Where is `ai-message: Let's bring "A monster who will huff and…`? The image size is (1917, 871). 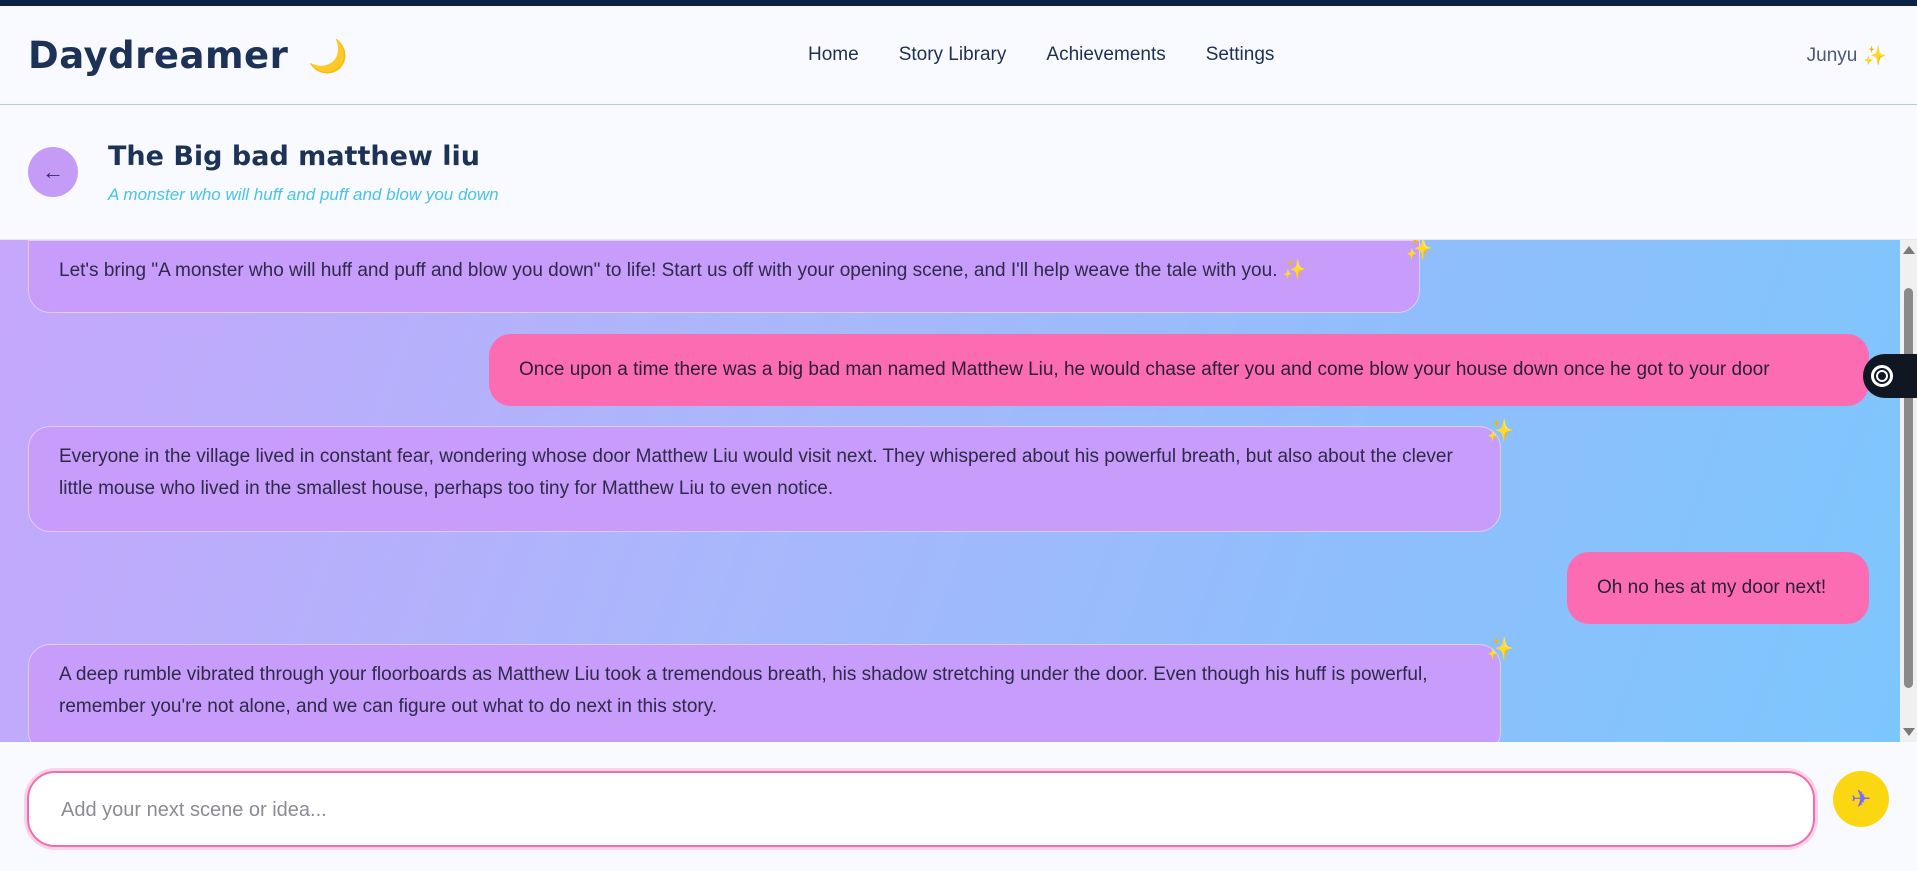 ai-message: Let's bring "A monster who will huff and… is located at coordinates (730, 276).